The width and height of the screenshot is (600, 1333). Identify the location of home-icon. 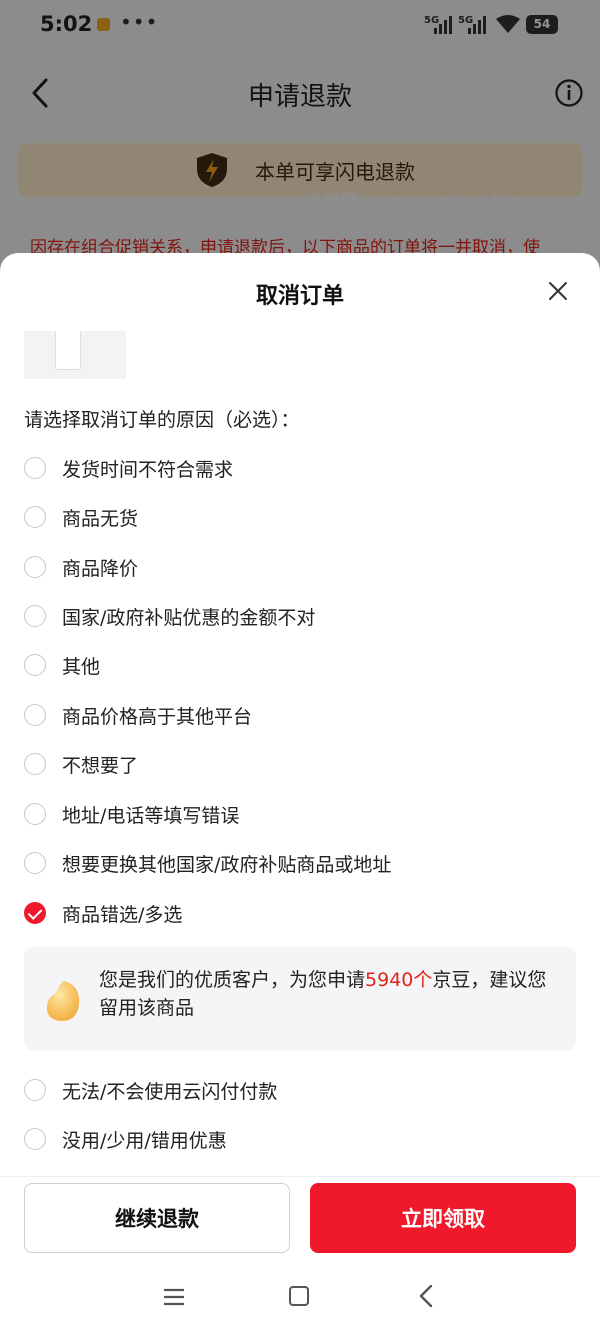
(299, 1296).